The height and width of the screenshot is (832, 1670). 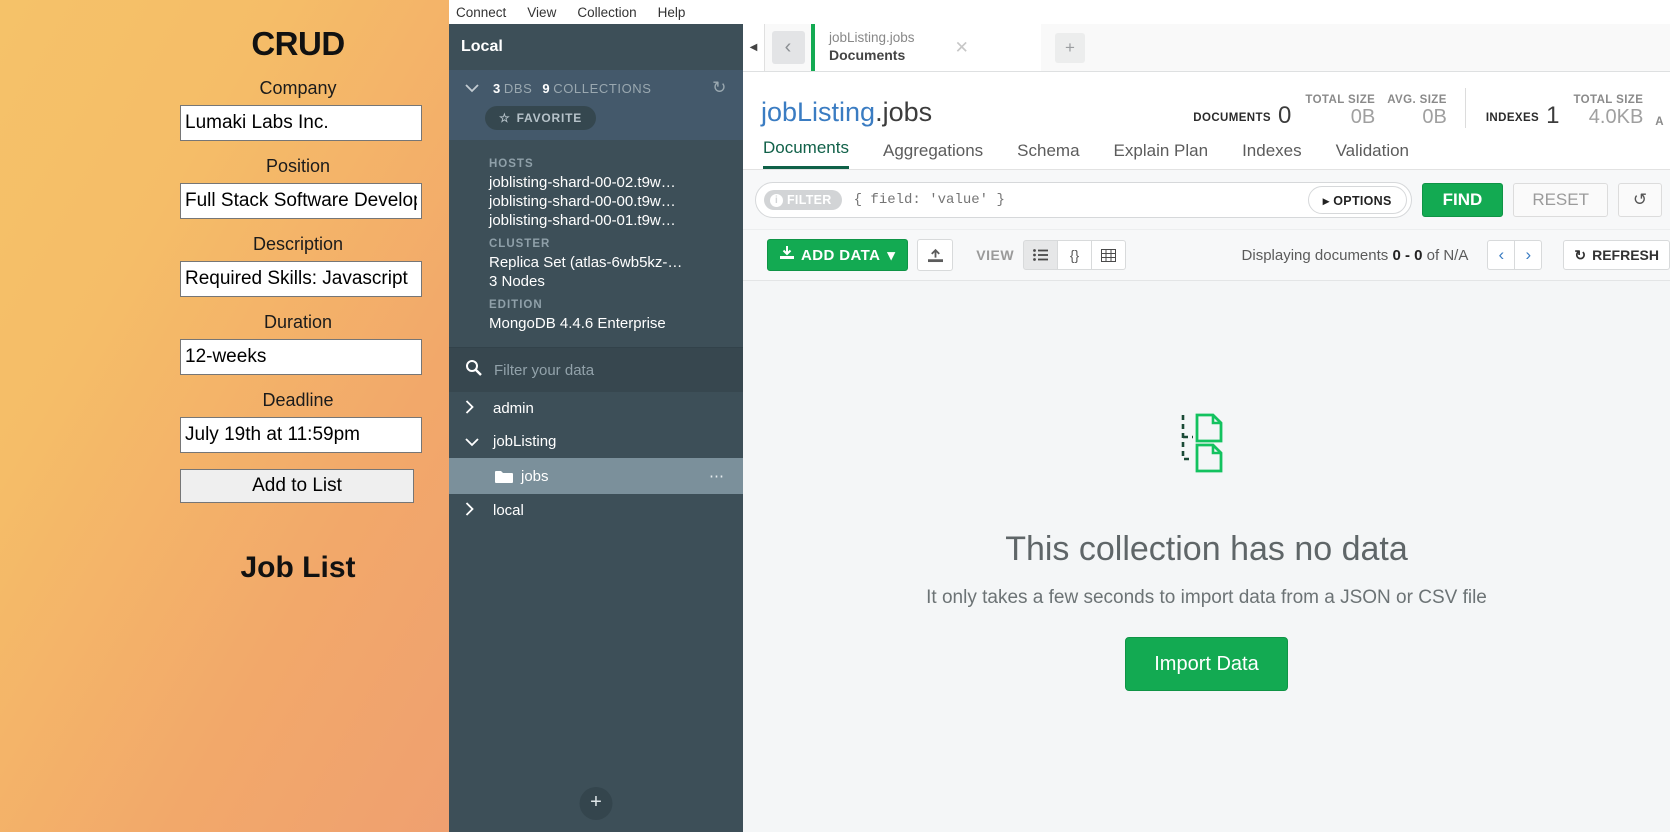 What do you see at coordinates (541, 12) in the screenshot?
I see `menu-view: View` at bounding box center [541, 12].